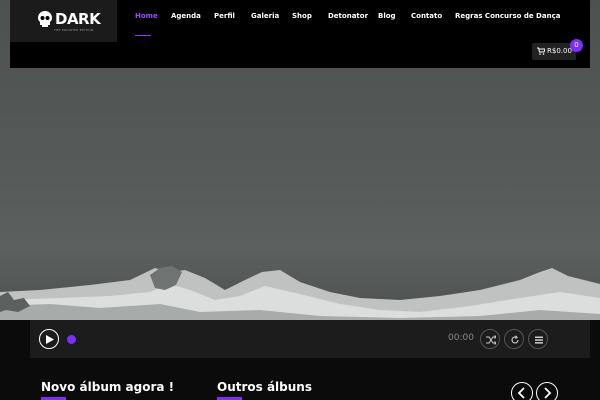 The height and width of the screenshot is (400, 600). I want to click on skull-logo-icon, so click(45, 19).